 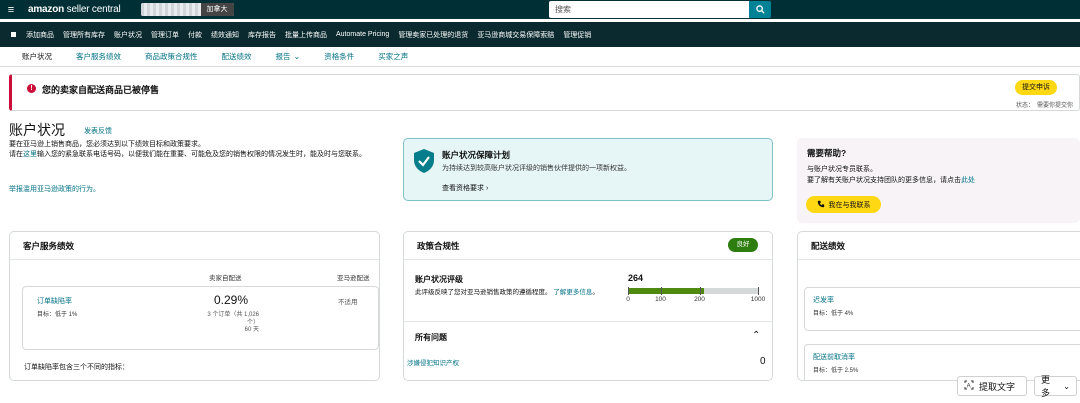 I want to click on chevron-up-icon: ⌃, so click(x=756, y=335).